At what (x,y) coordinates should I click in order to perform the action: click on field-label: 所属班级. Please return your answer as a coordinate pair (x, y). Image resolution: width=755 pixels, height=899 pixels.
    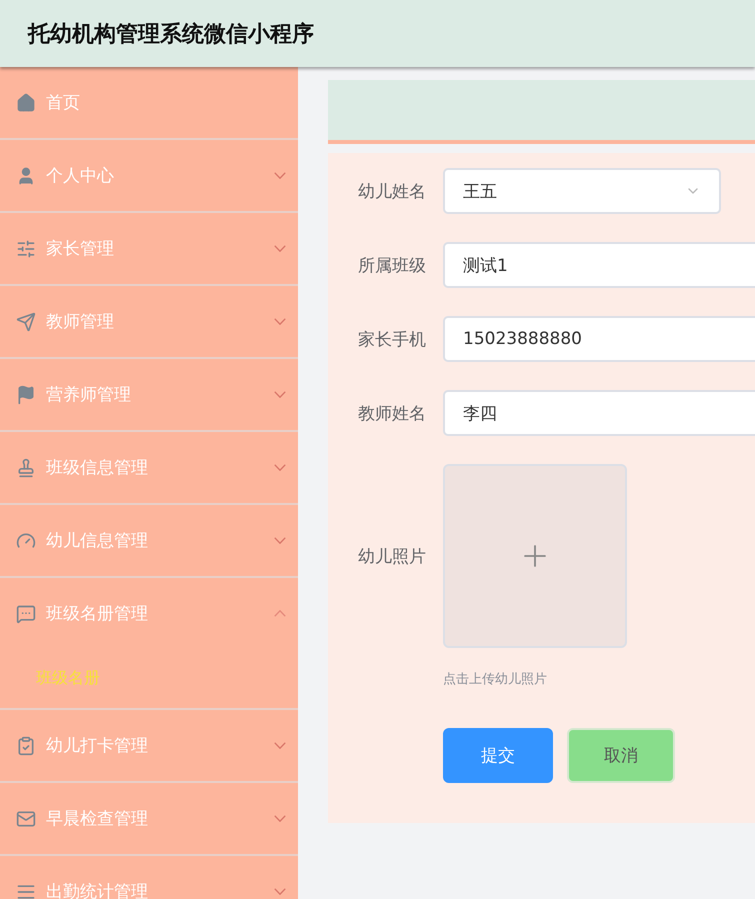
    Looking at the image, I should click on (392, 265).